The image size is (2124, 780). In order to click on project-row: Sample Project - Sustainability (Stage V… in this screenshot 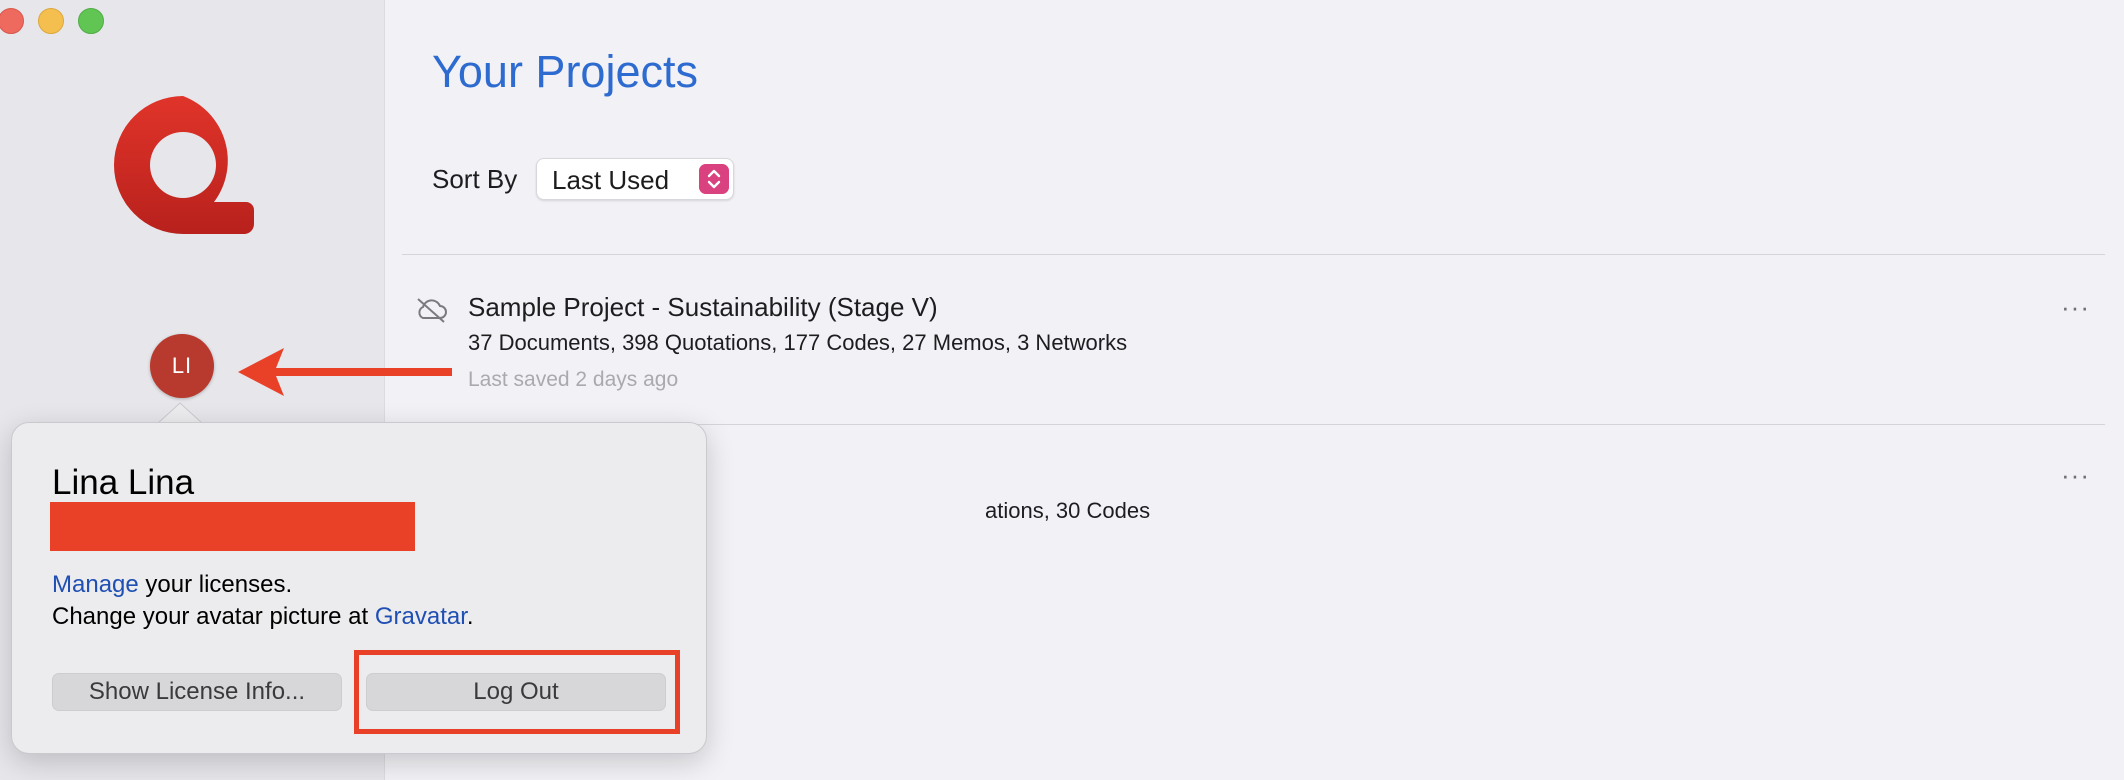, I will do `click(1254, 347)`.